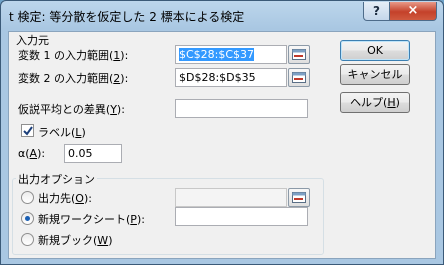 The width and height of the screenshot is (444, 265). Describe the element at coordinates (93, 153) in the screenshot. I see `alpha-input: 0.05` at that location.